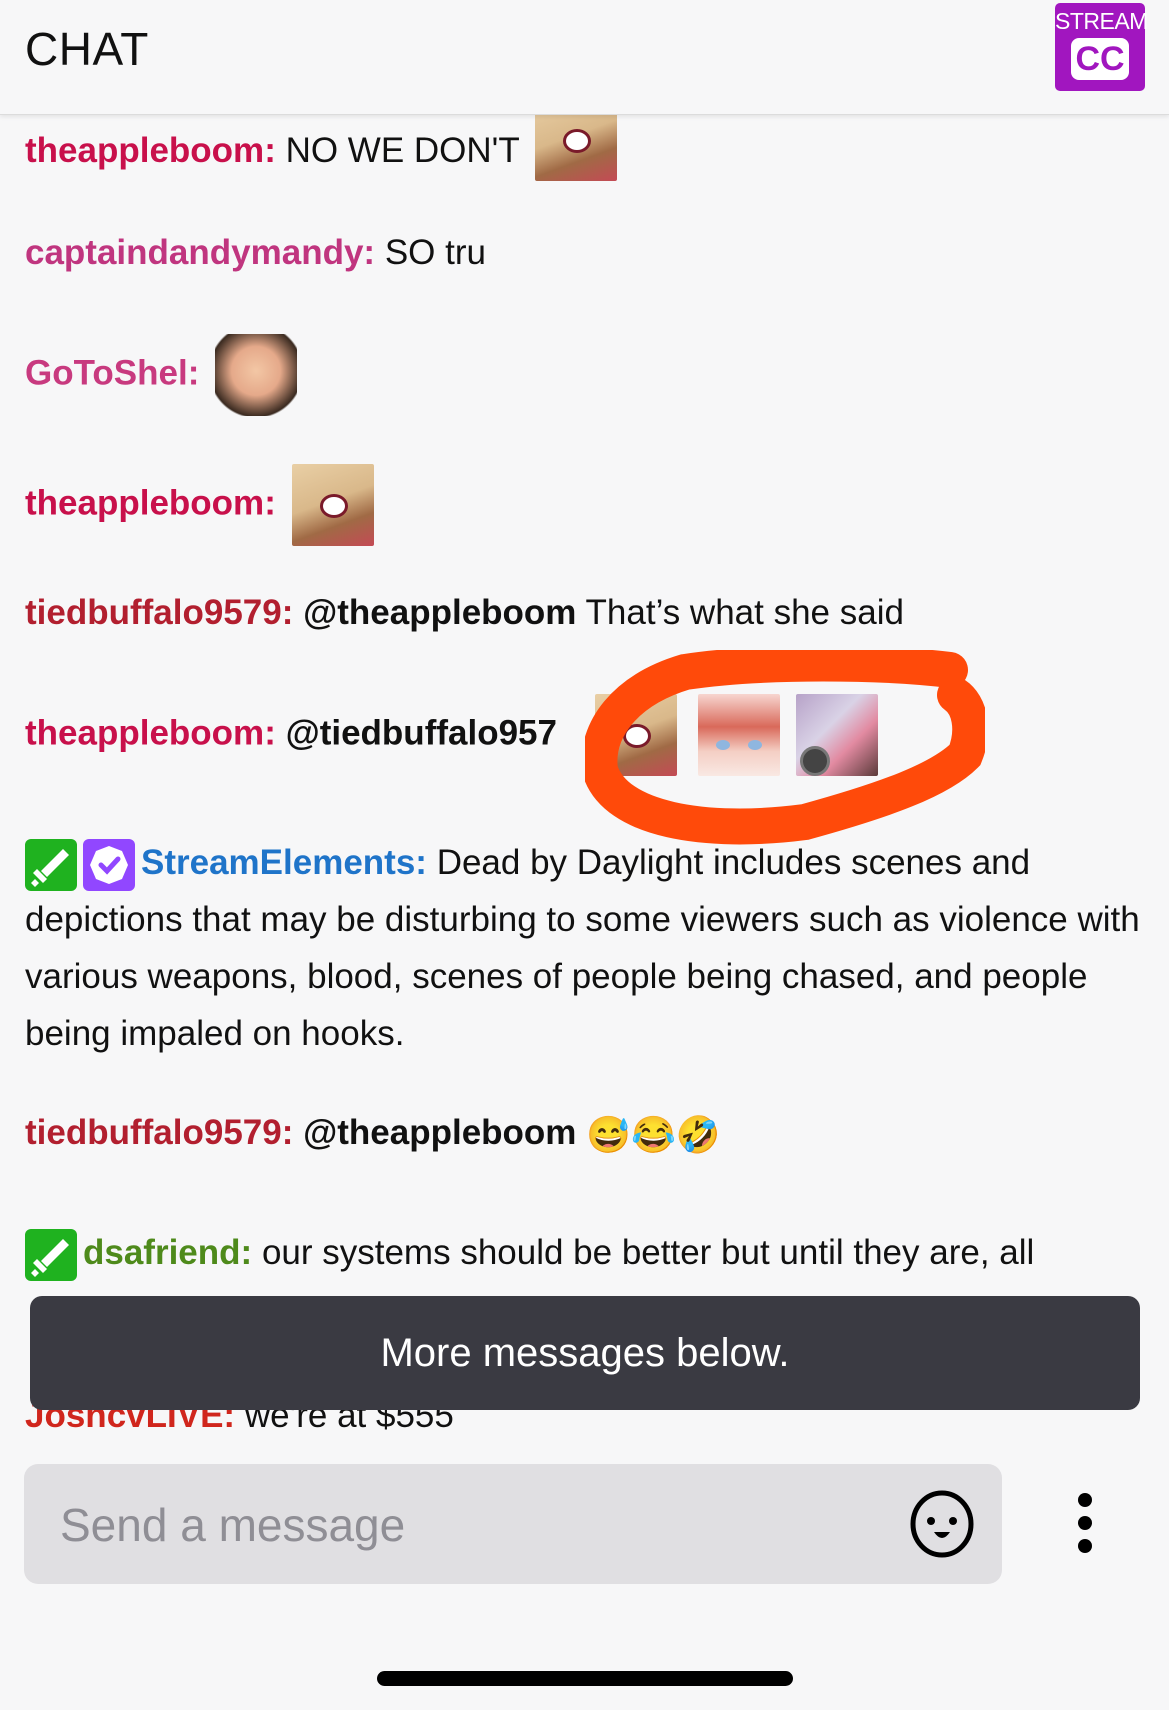  Describe the element at coordinates (837, 735) in the screenshot. I see `gun-girl-emote` at that location.